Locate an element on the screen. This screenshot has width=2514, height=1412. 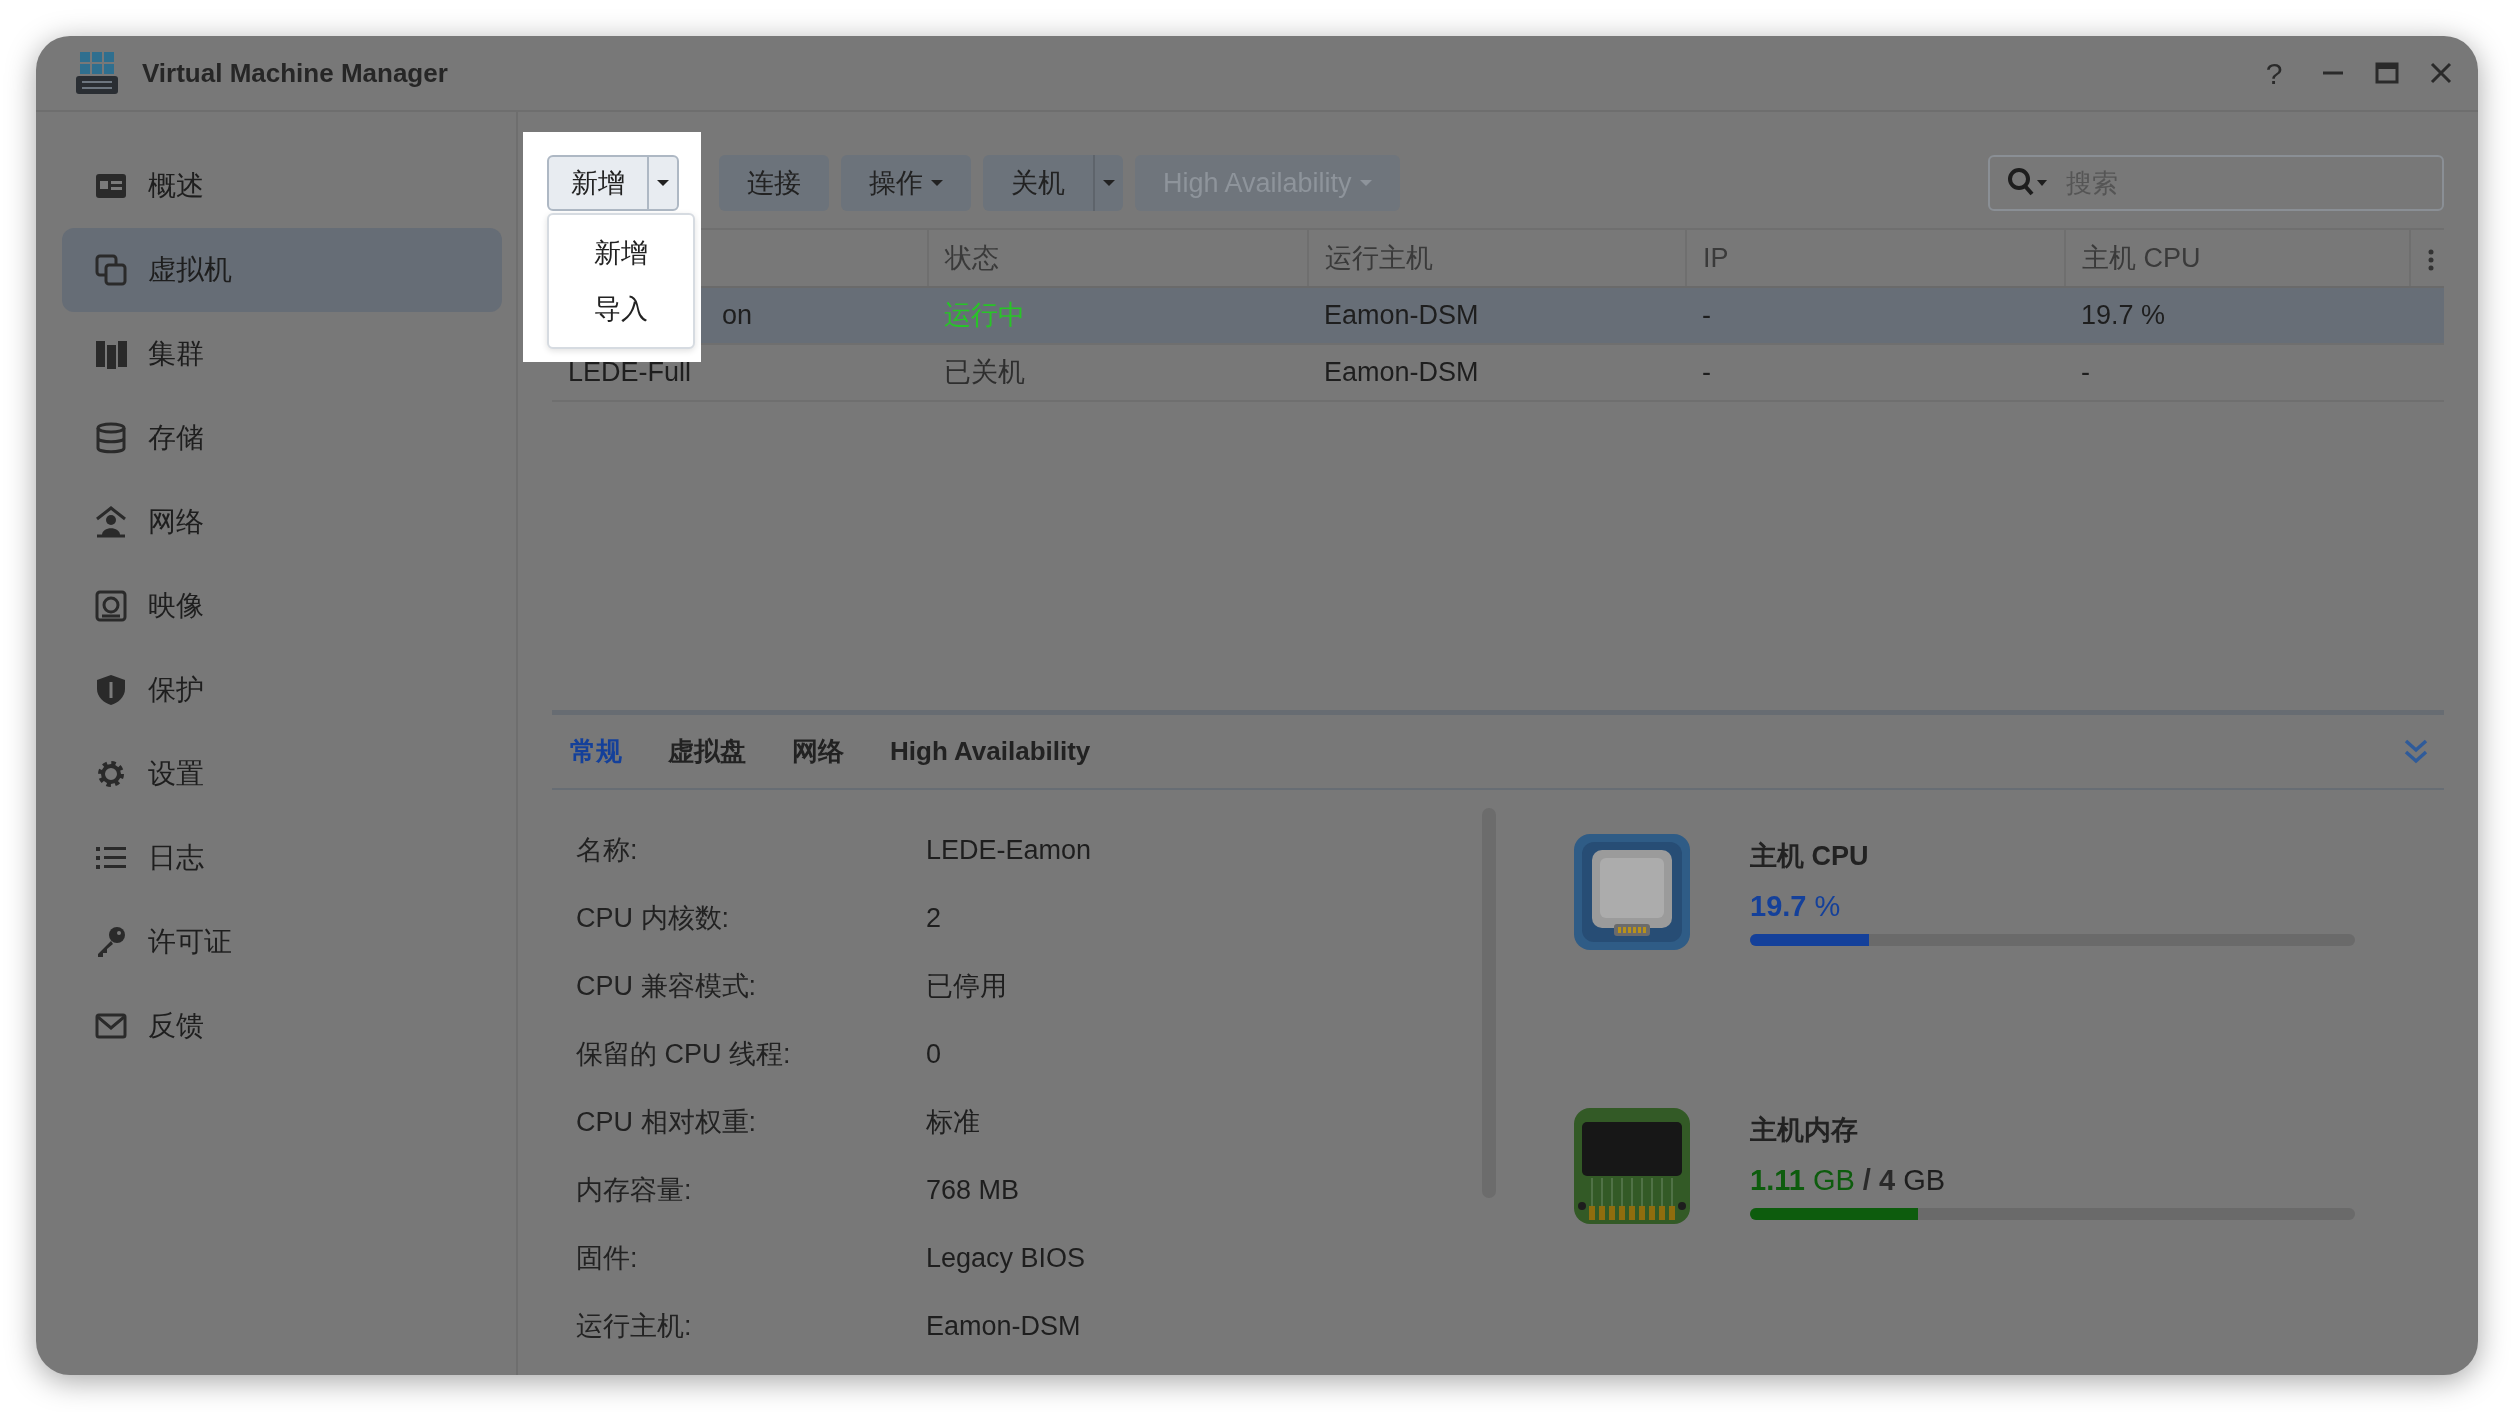
monitor-value: 19.7 % is located at coordinates (1796, 906).